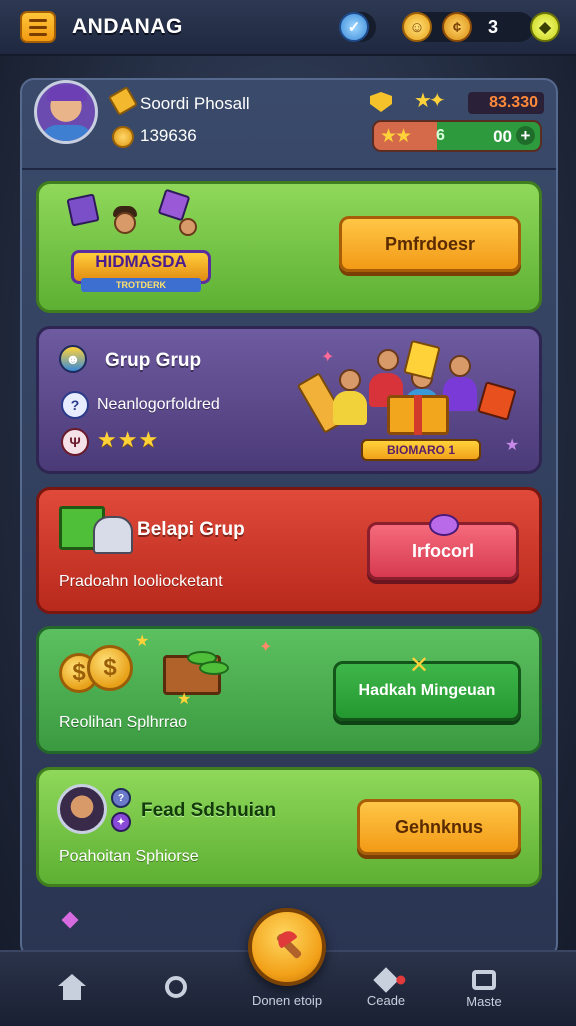 The height and width of the screenshot is (1026, 576). Describe the element at coordinates (287, 947) in the screenshot. I see `center-action-button` at that location.